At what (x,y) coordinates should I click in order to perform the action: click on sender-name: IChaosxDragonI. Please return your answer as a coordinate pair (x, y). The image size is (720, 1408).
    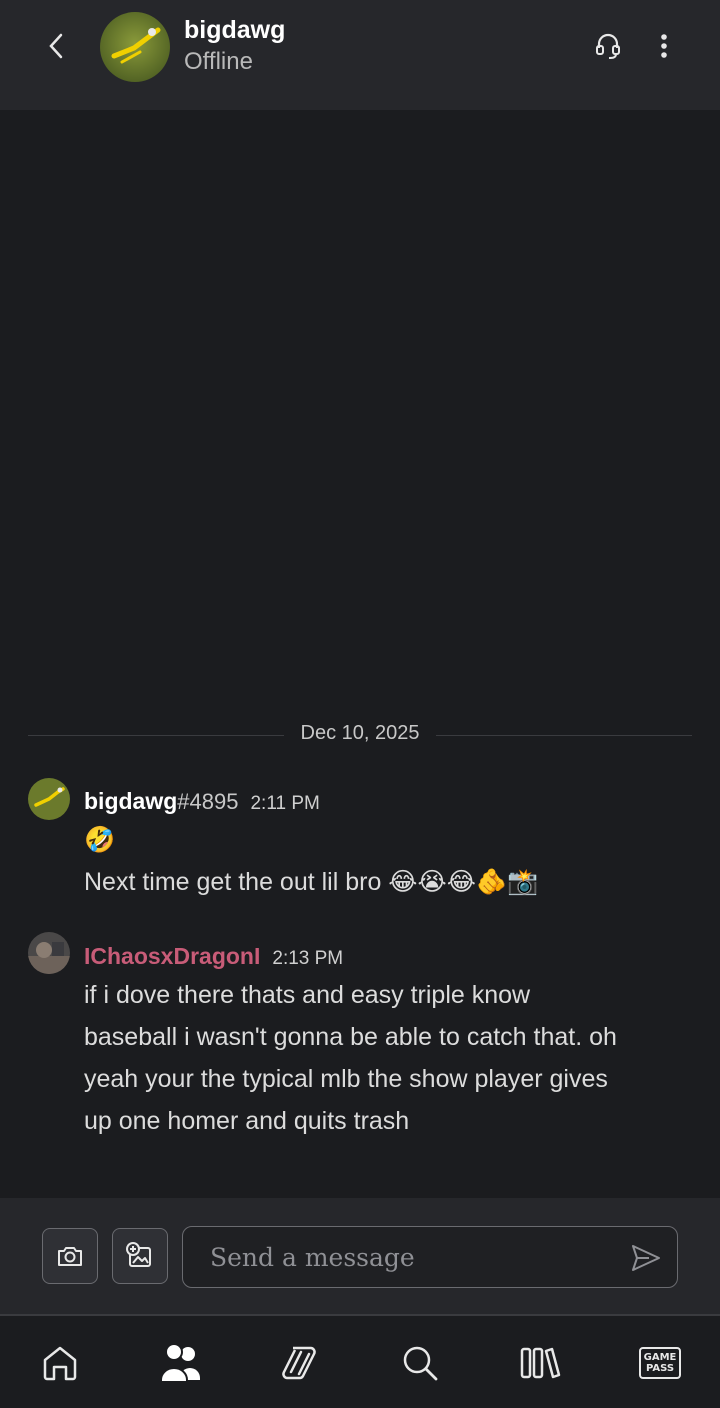
    Looking at the image, I should click on (172, 956).